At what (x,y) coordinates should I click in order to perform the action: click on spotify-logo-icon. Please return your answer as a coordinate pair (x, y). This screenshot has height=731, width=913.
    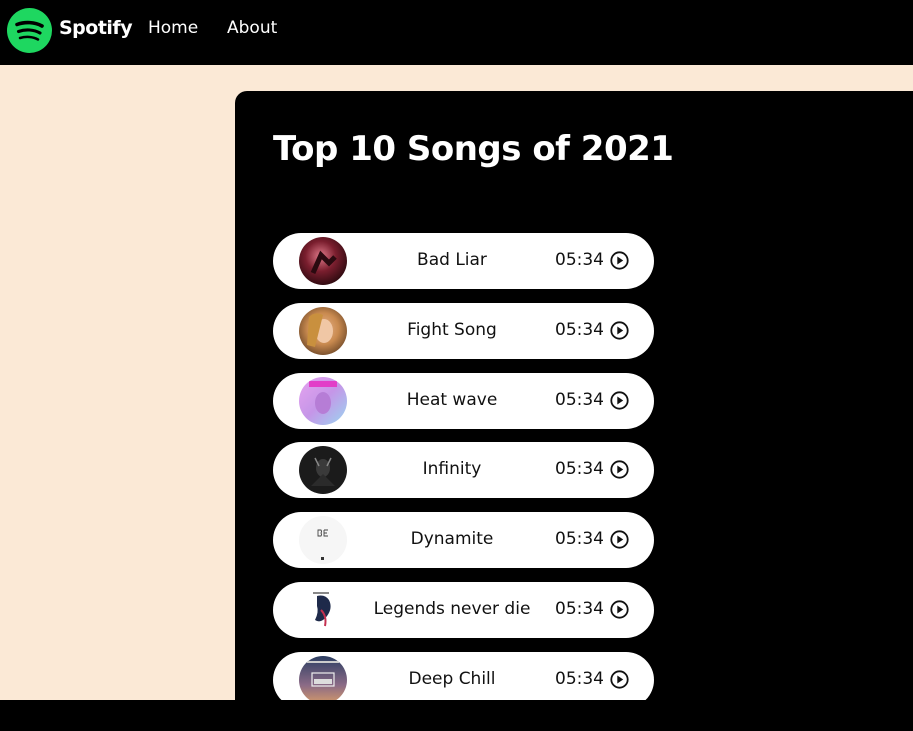
    Looking at the image, I should click on (29, 30).